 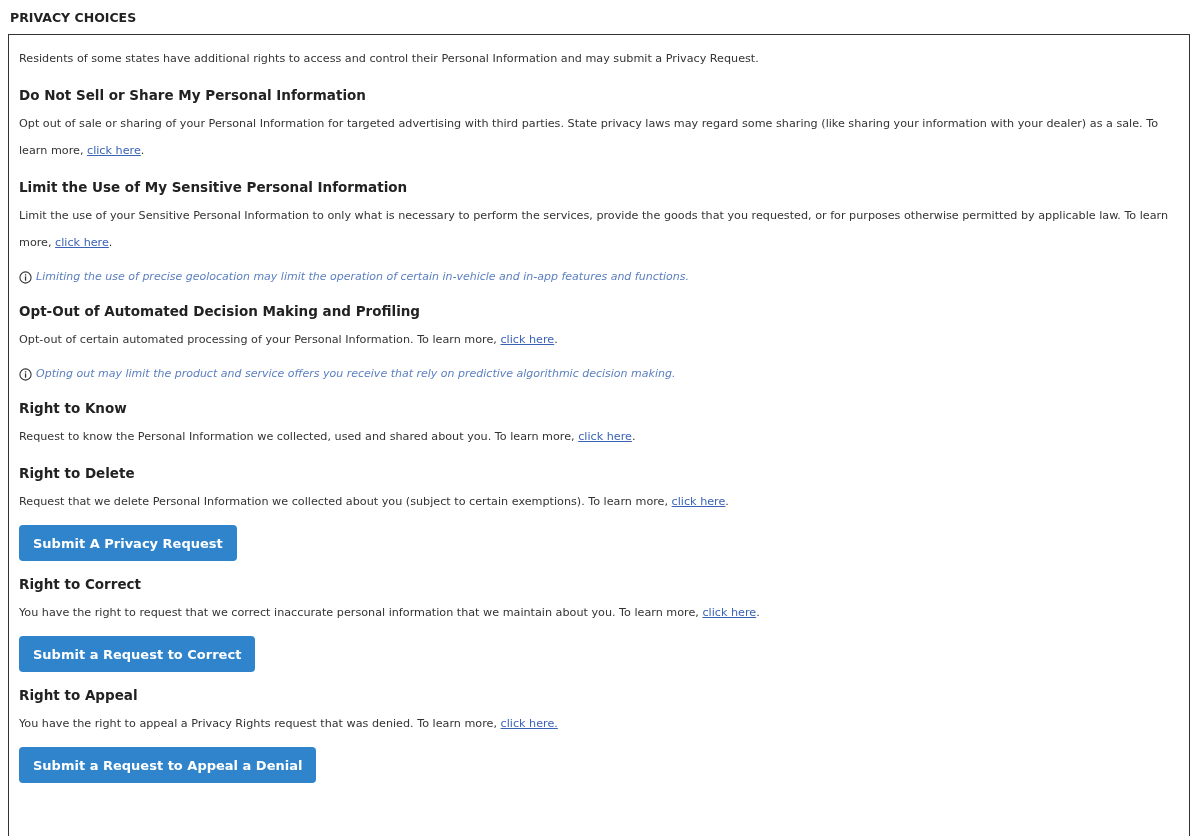 What do you see at coordinates (220, 311) in the screenshot?
I see `section-heading: Opt-Out of Automated Decision Making and Profiling` at bounding box center [220, 311].